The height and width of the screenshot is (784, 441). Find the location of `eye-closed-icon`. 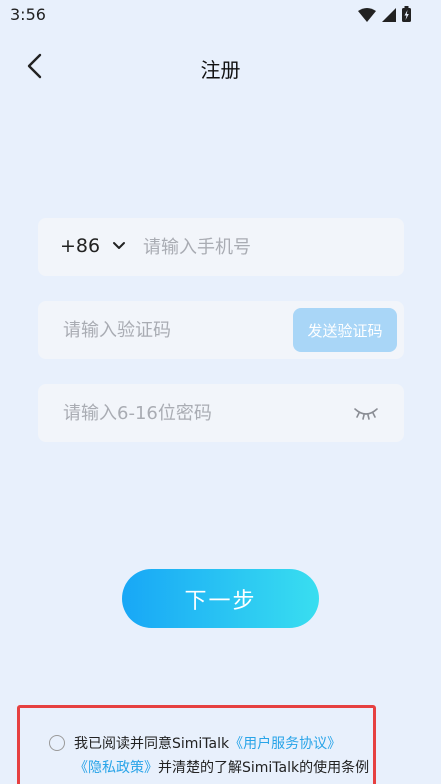

eye-closed-icon is located at coordinates (366, 414).